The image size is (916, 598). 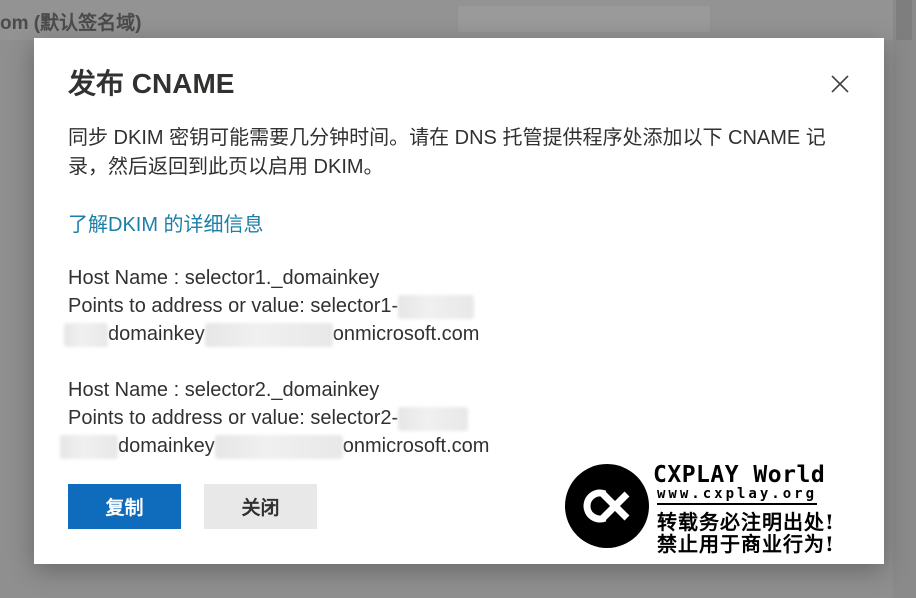 What do you see at coordinates (233, 306) in the screenshot?
I see `points-to-label: Points to address or value: selector1-` at bounding box center [233, 306].